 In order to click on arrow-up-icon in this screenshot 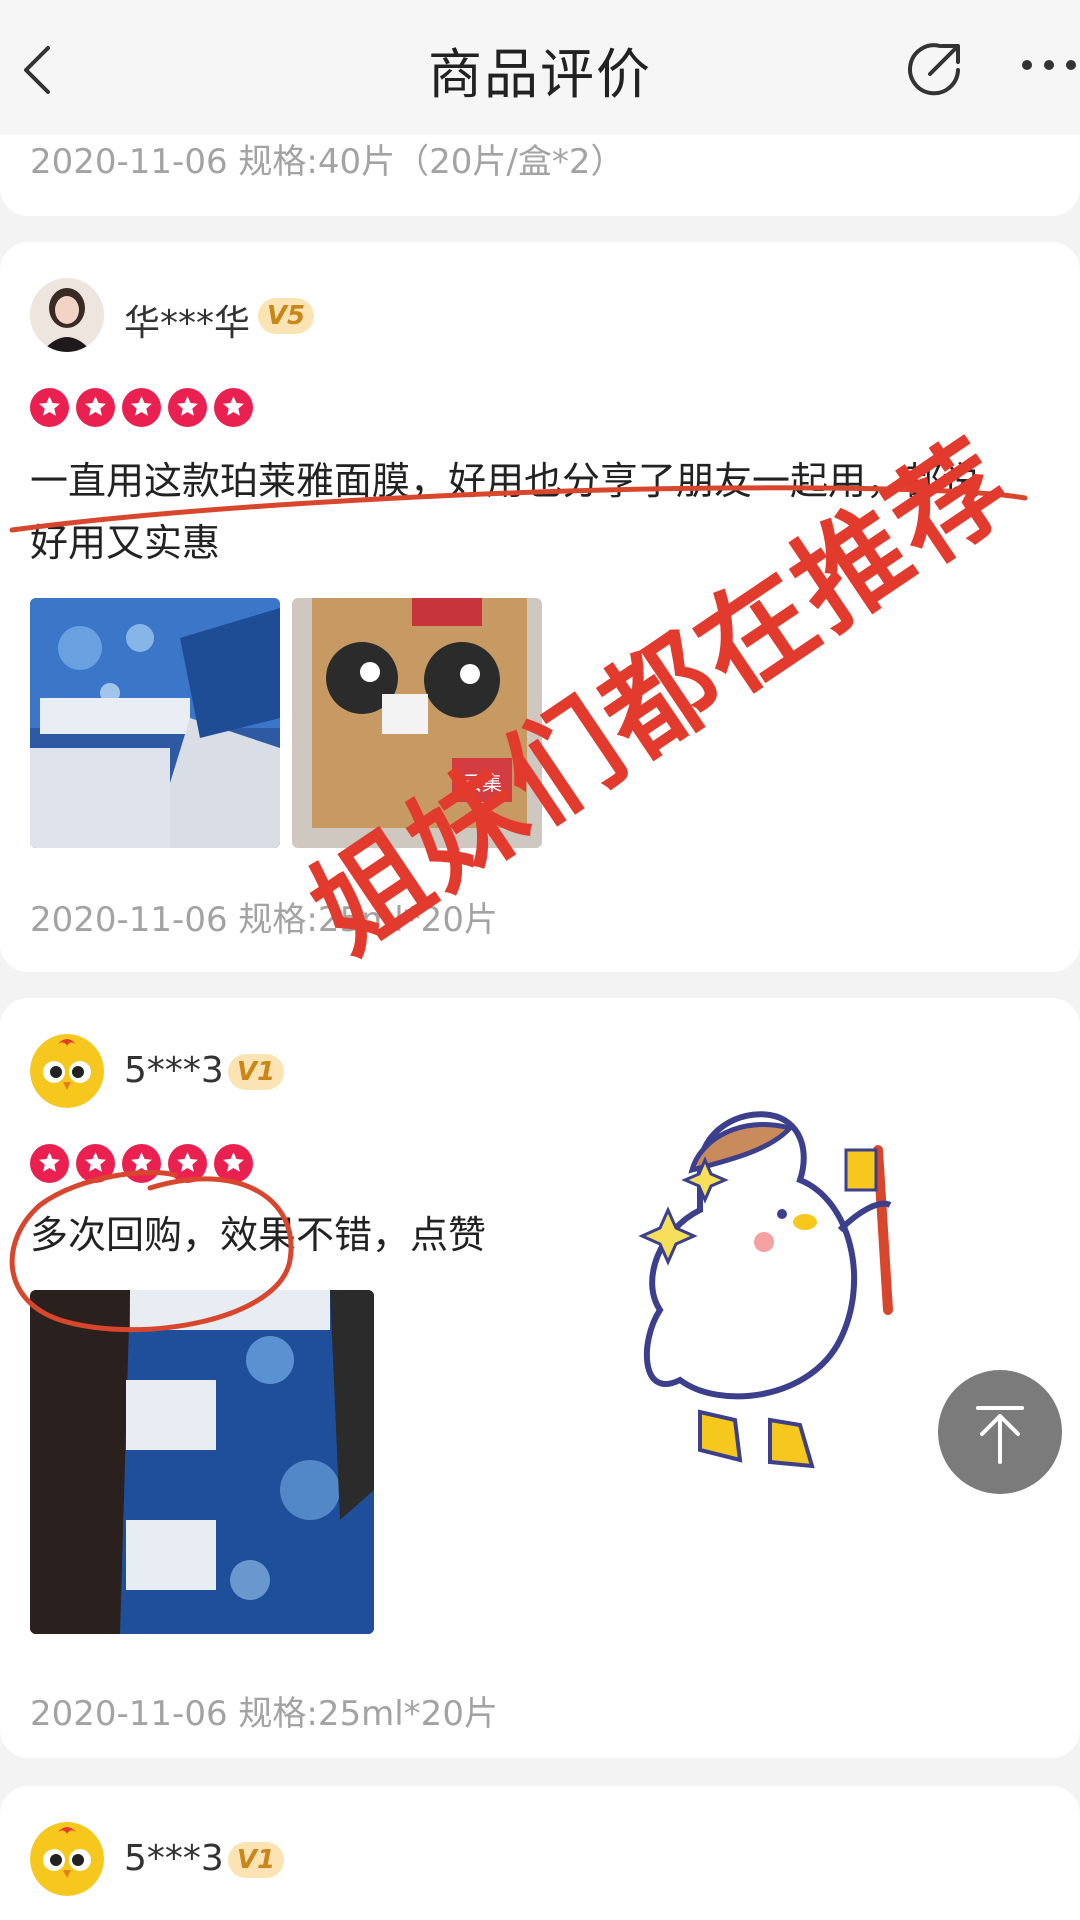, I will do `click(1000, 1435)`.